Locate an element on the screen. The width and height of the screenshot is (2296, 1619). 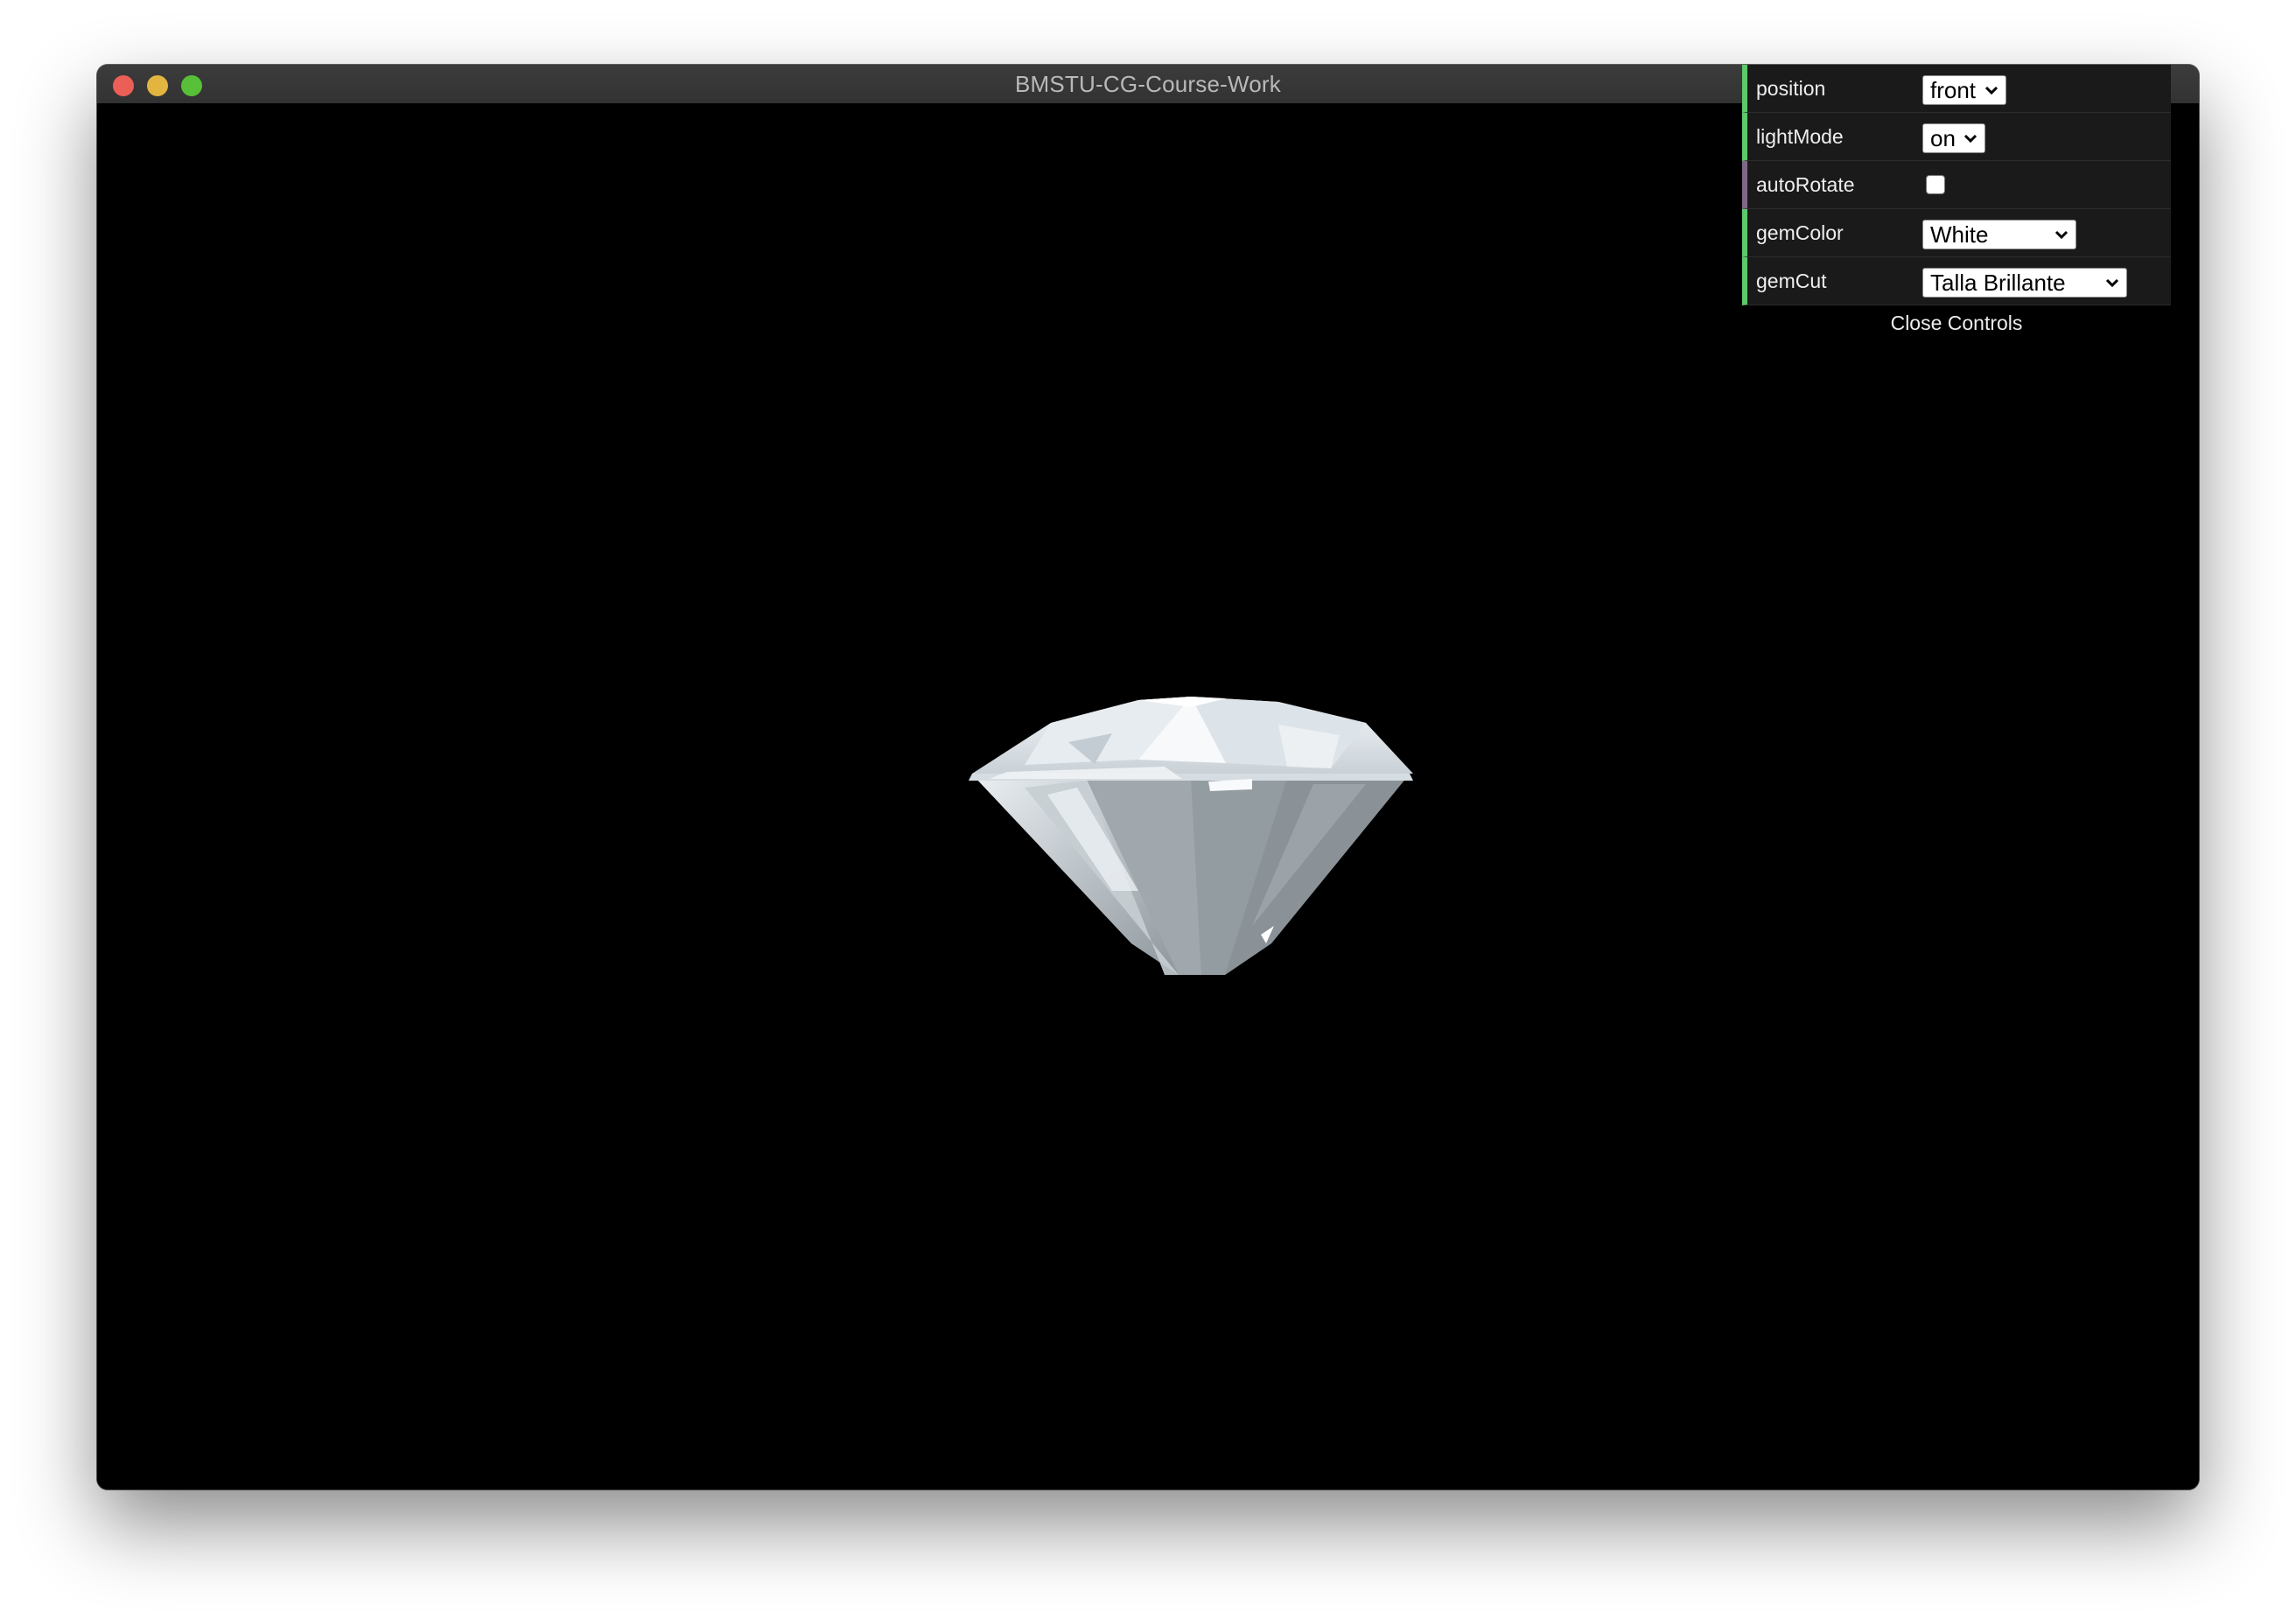
control-row-autorotate: autoRotate is located at coordinates (1956, 185).